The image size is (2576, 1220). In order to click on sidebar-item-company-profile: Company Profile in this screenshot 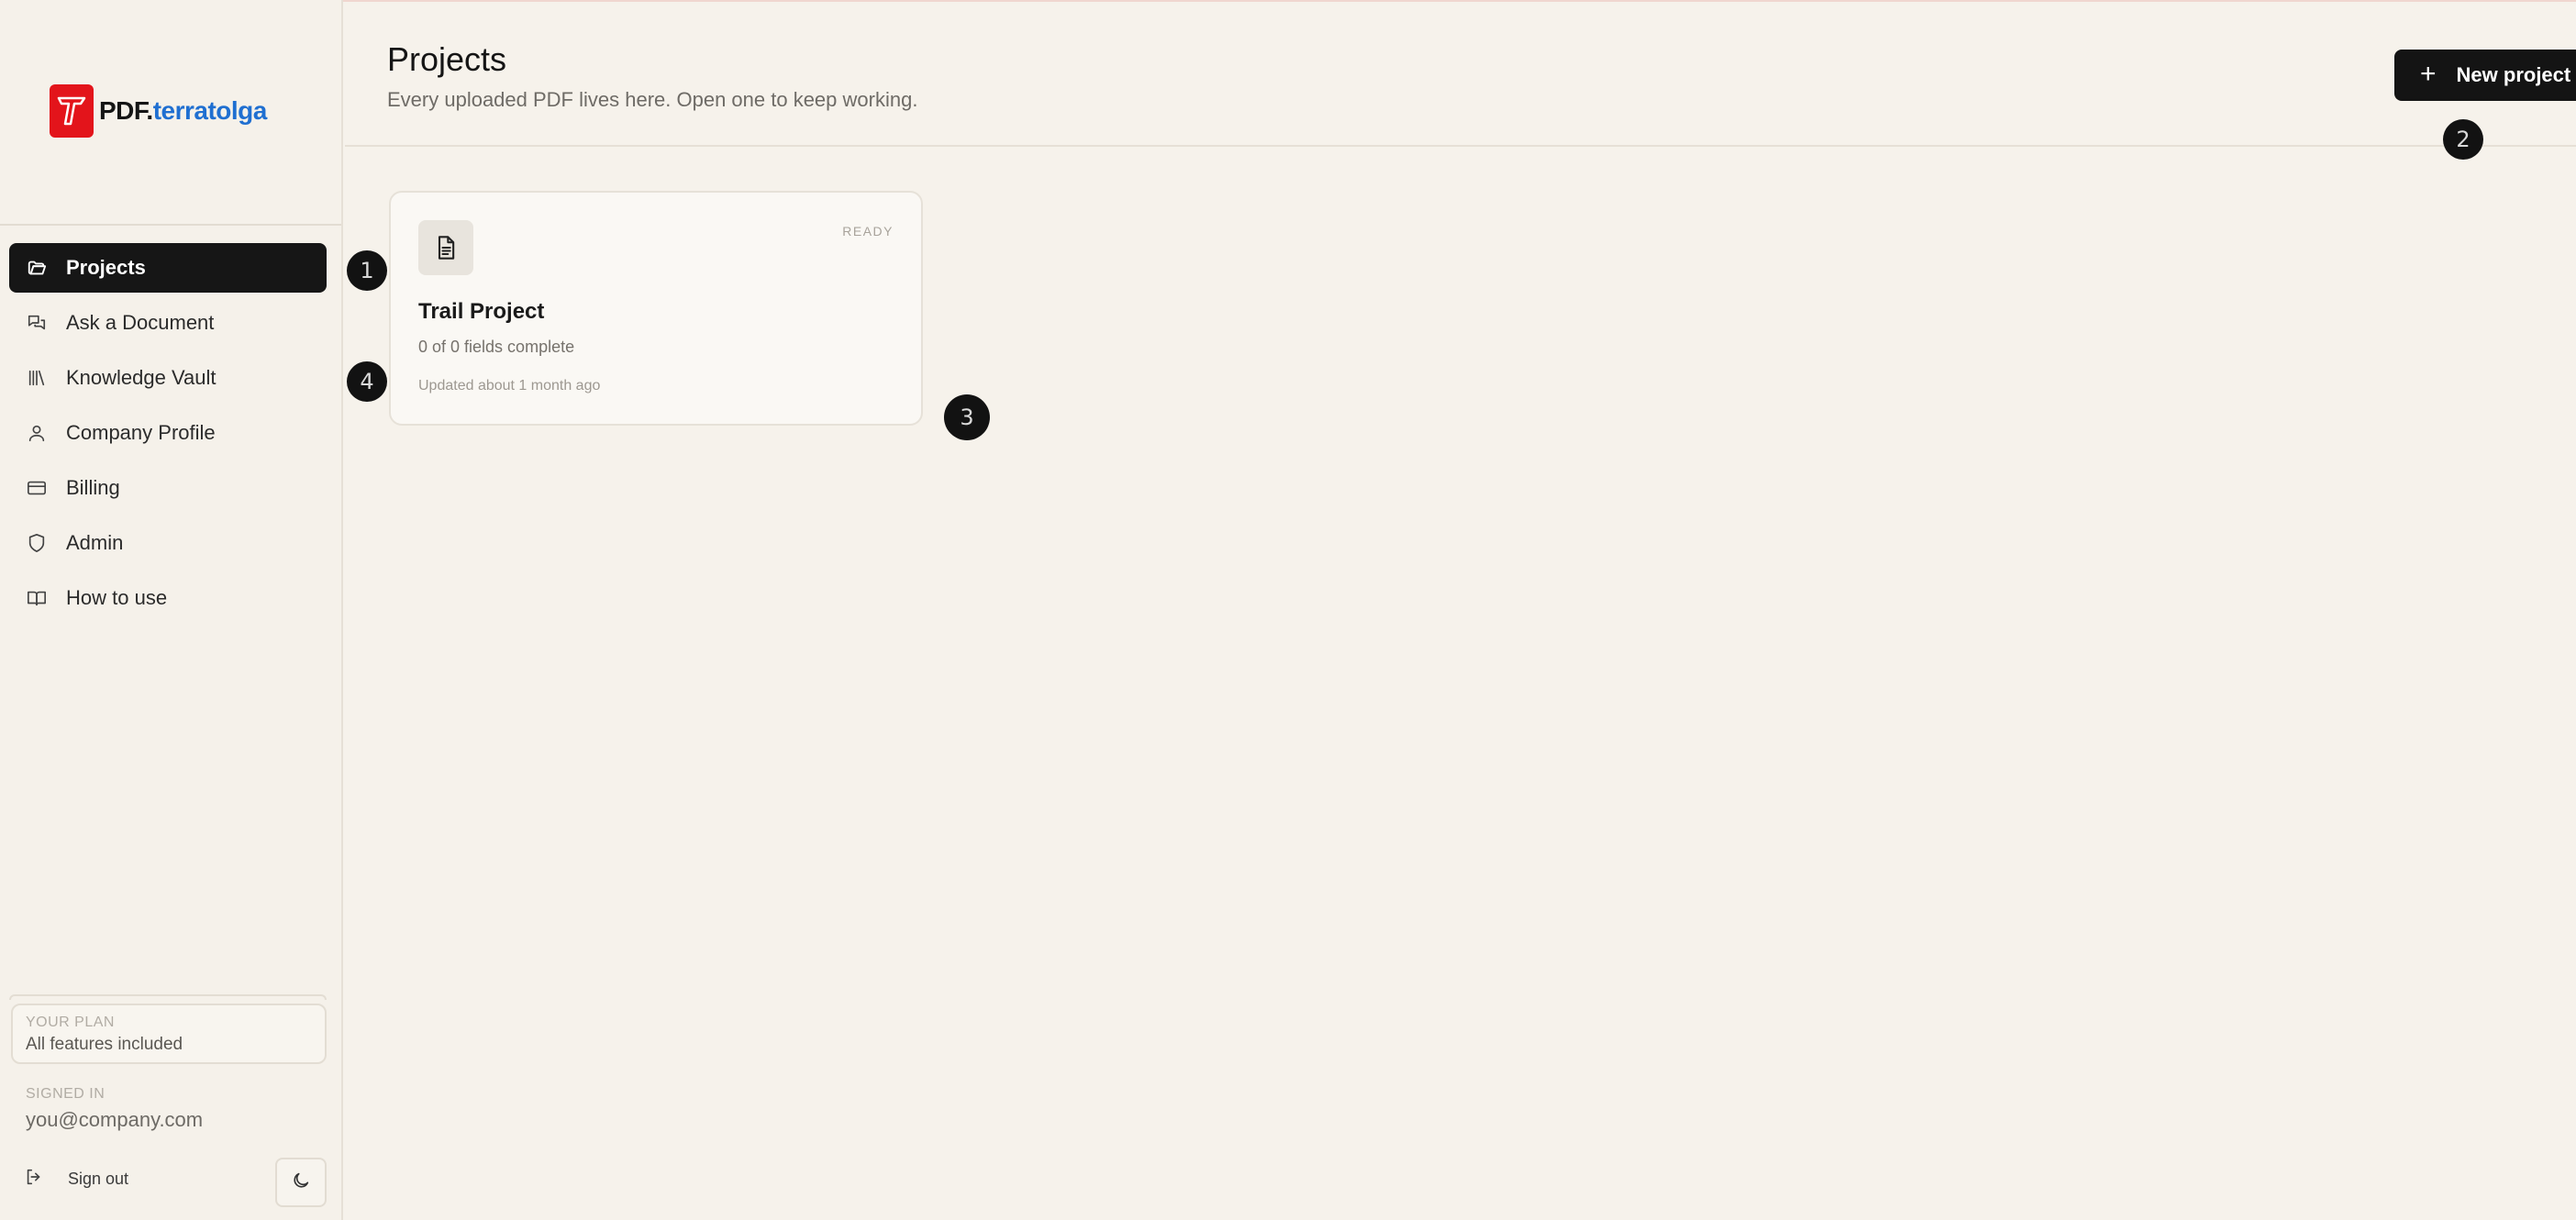, I will do `click(168, 433)`.